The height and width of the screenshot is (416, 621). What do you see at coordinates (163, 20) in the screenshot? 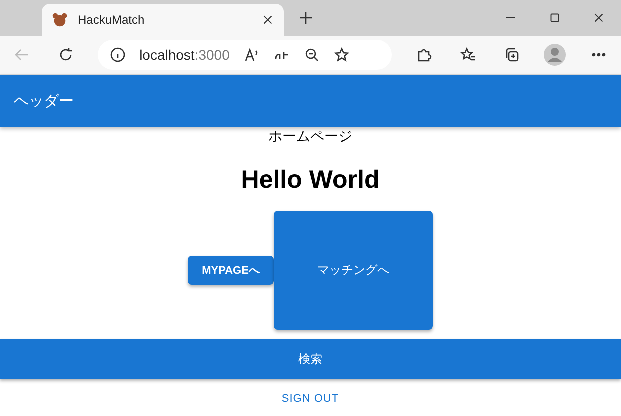
I see `browser-tab: HackuMatch` at bounding box center [163, 20].